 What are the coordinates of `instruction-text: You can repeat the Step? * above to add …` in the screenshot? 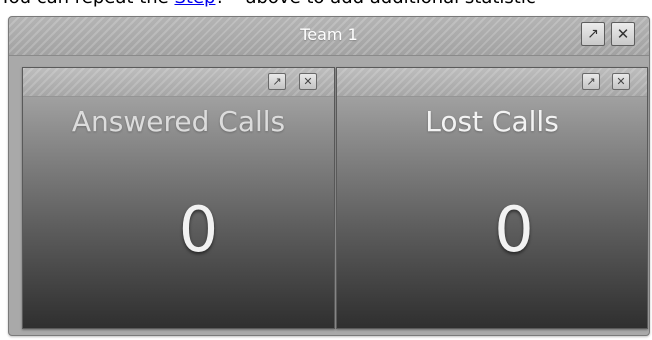 It's located at (268, 4).